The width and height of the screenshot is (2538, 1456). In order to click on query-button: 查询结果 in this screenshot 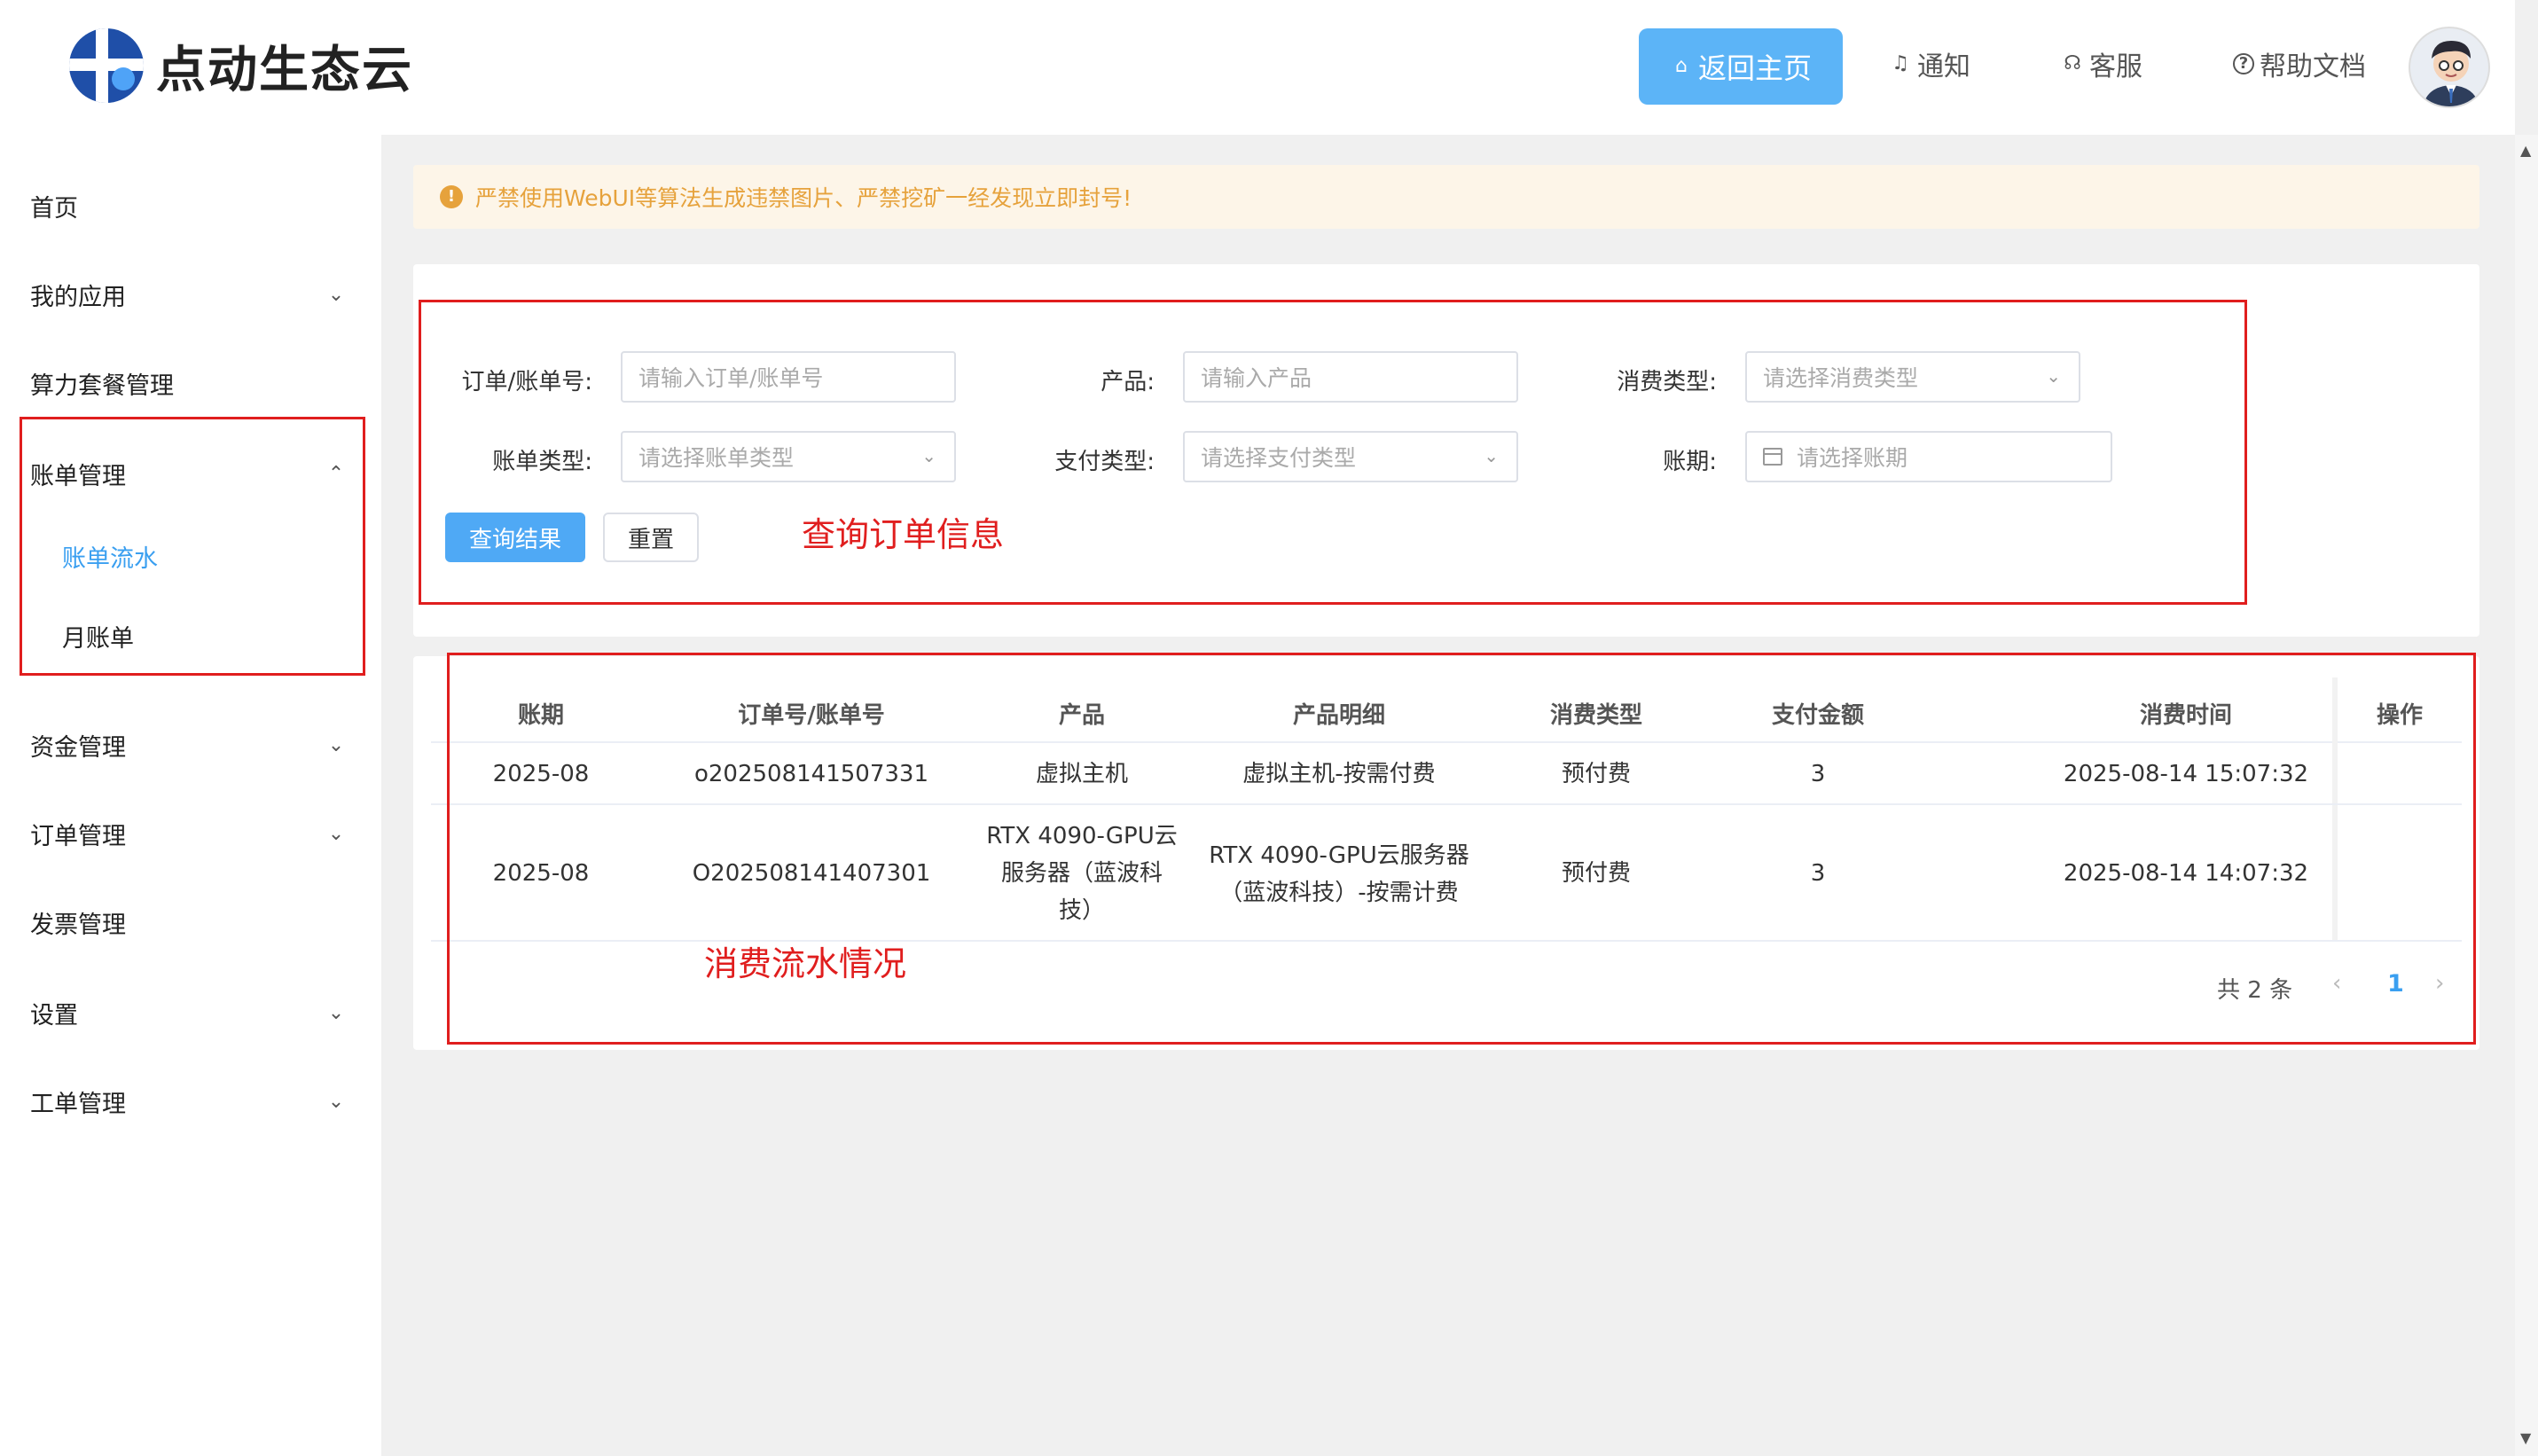, I will do `click(515, 537)`.